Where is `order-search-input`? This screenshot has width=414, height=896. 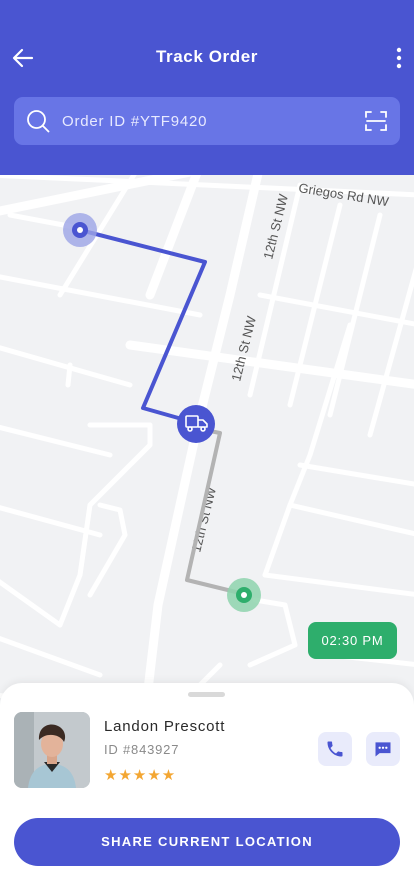
order-search-input is located at coordinates (207, 121).